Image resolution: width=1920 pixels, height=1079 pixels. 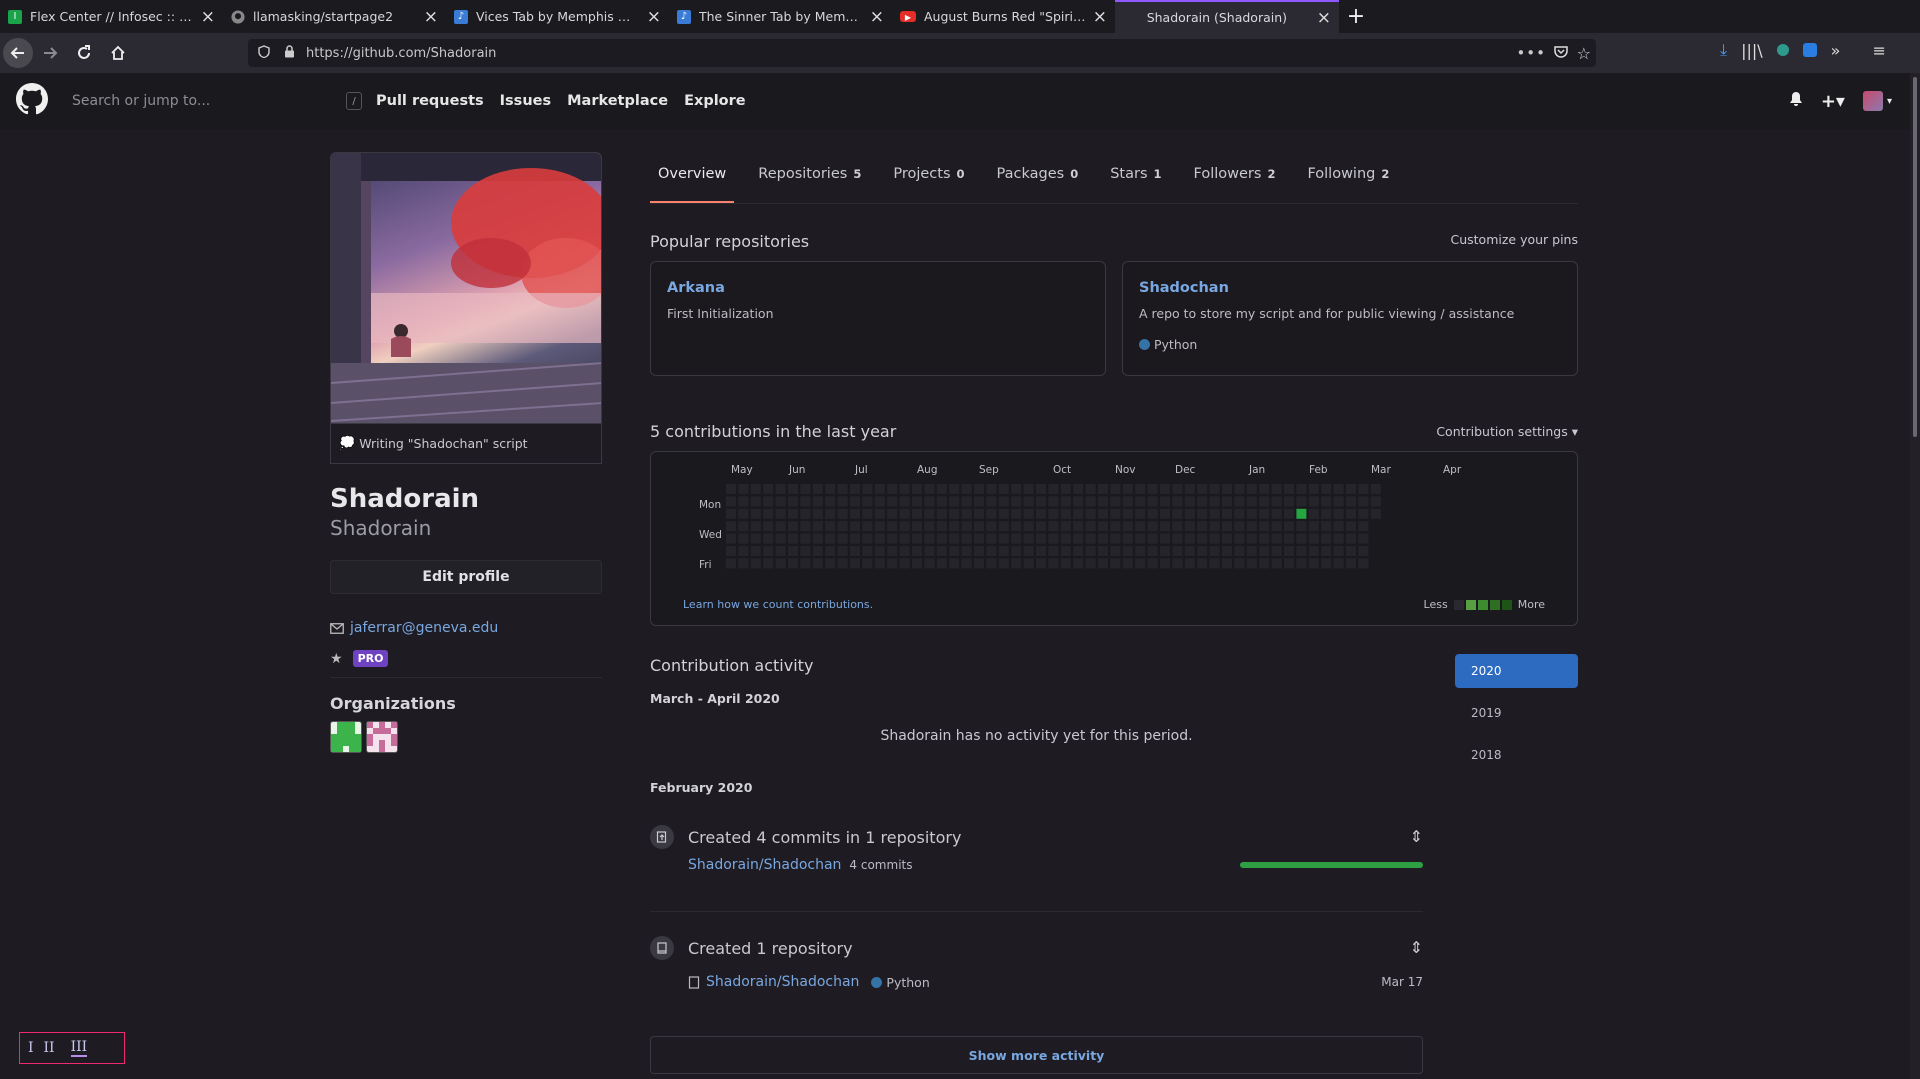 I want to click on reload-button, so click(x=84, y=53).